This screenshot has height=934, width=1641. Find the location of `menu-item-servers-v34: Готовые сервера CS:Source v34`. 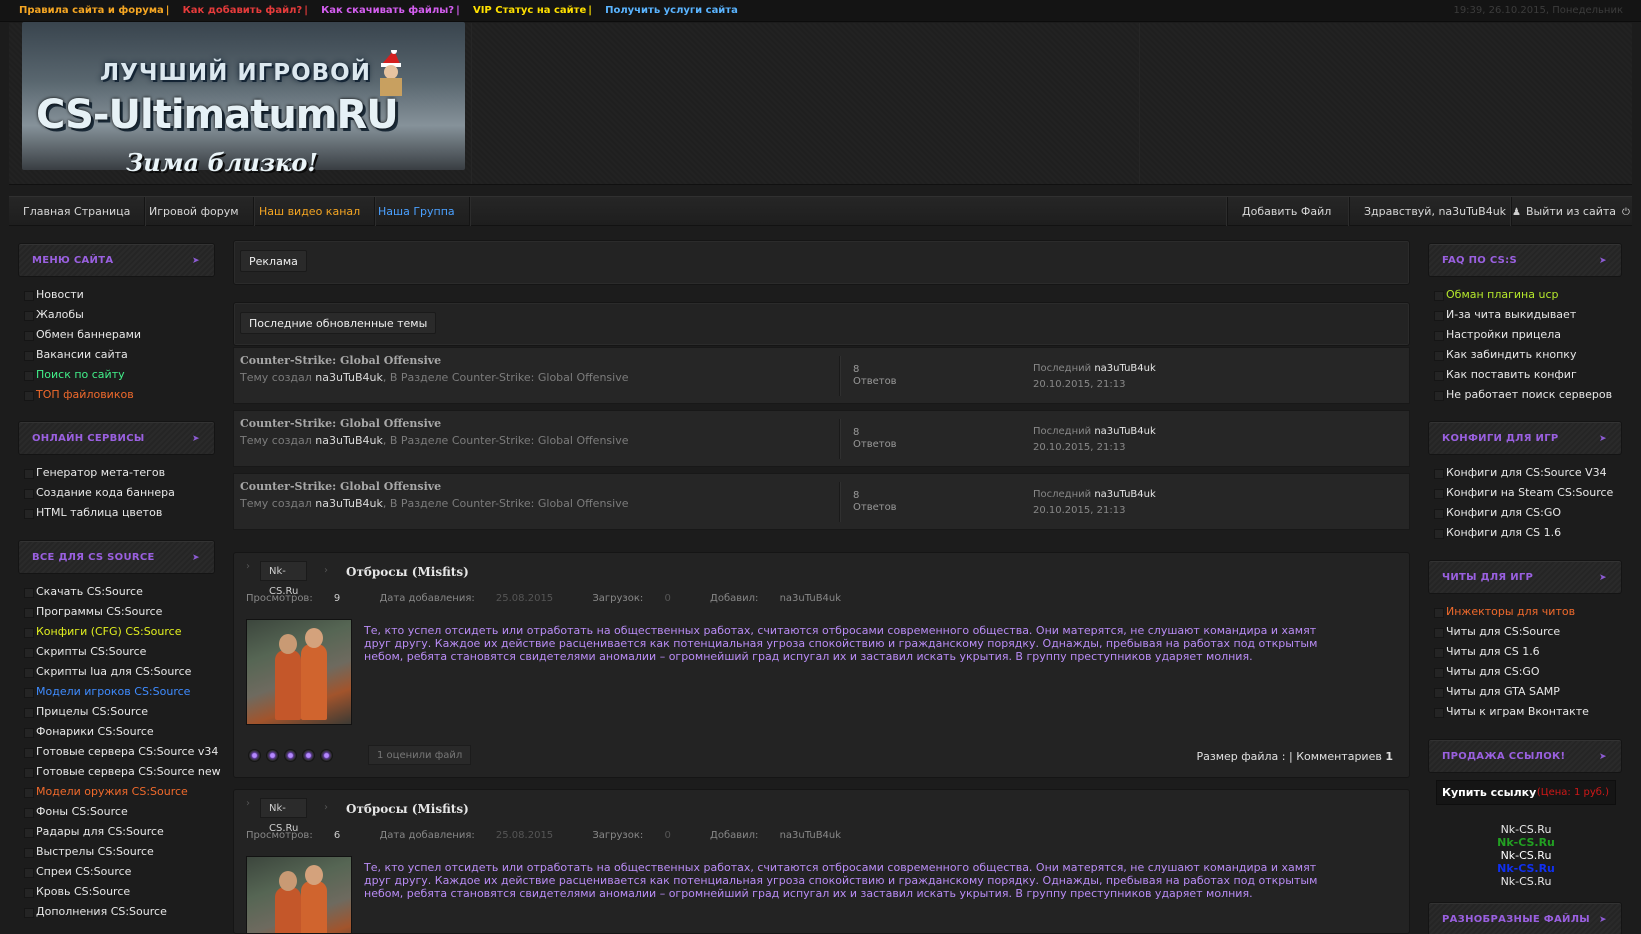

menu-item-servers-v34: Готовые сервера CS:Source v34 is located at coordinates (118, 752).